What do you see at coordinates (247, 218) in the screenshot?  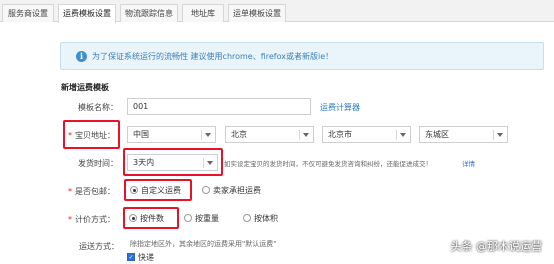 I see `by-volume-radio` at bounding box center [247, 218].